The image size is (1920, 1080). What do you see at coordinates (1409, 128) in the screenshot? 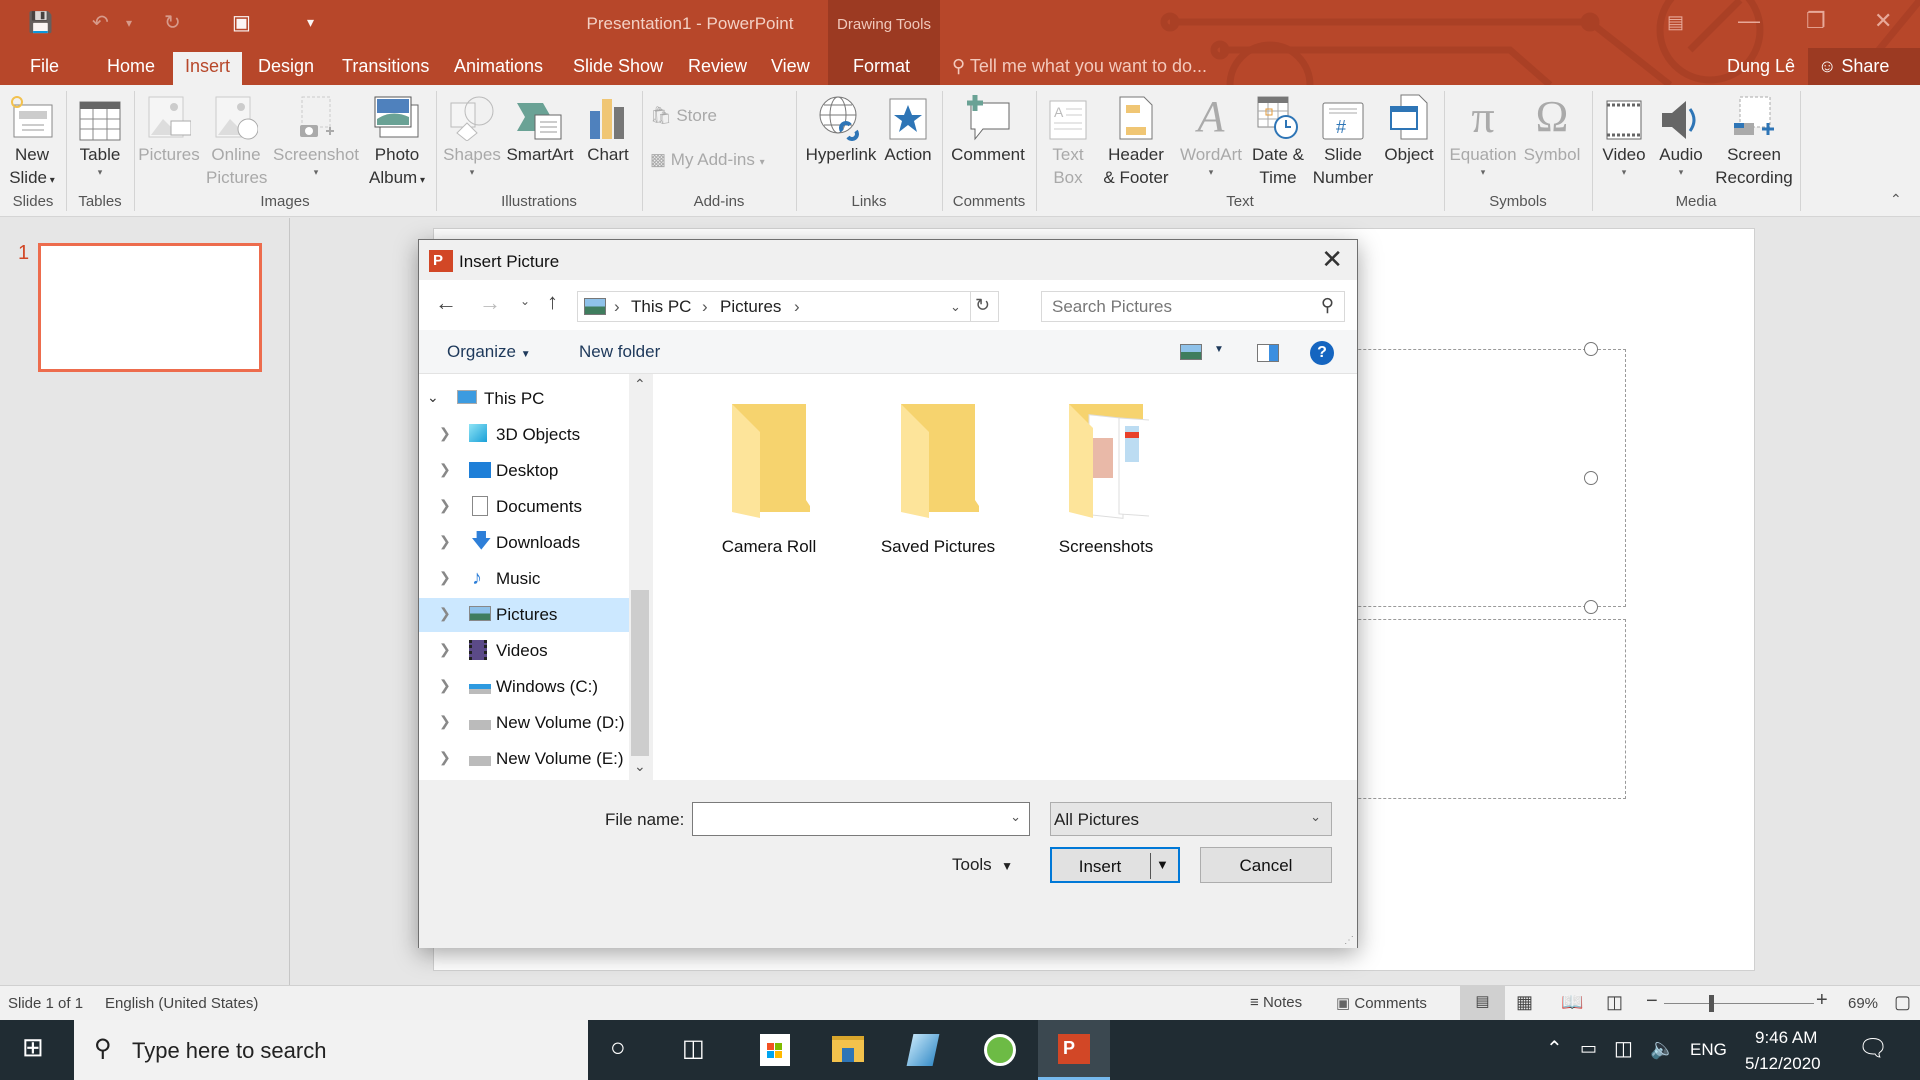
I see `object-button: Object` at bounding box center [1409, 128].